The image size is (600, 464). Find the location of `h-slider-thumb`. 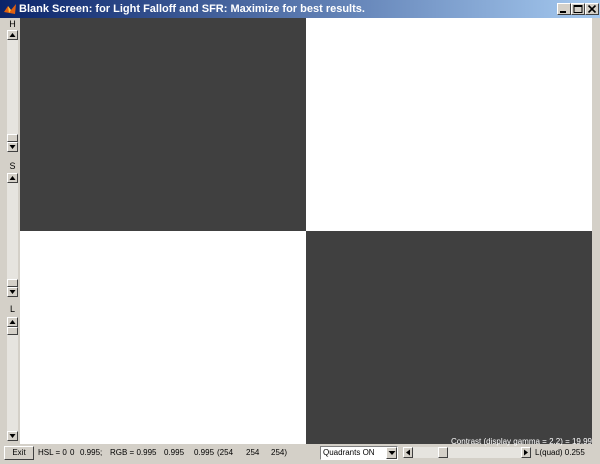

h-slider-thumb is located at coordinates (12, 138).